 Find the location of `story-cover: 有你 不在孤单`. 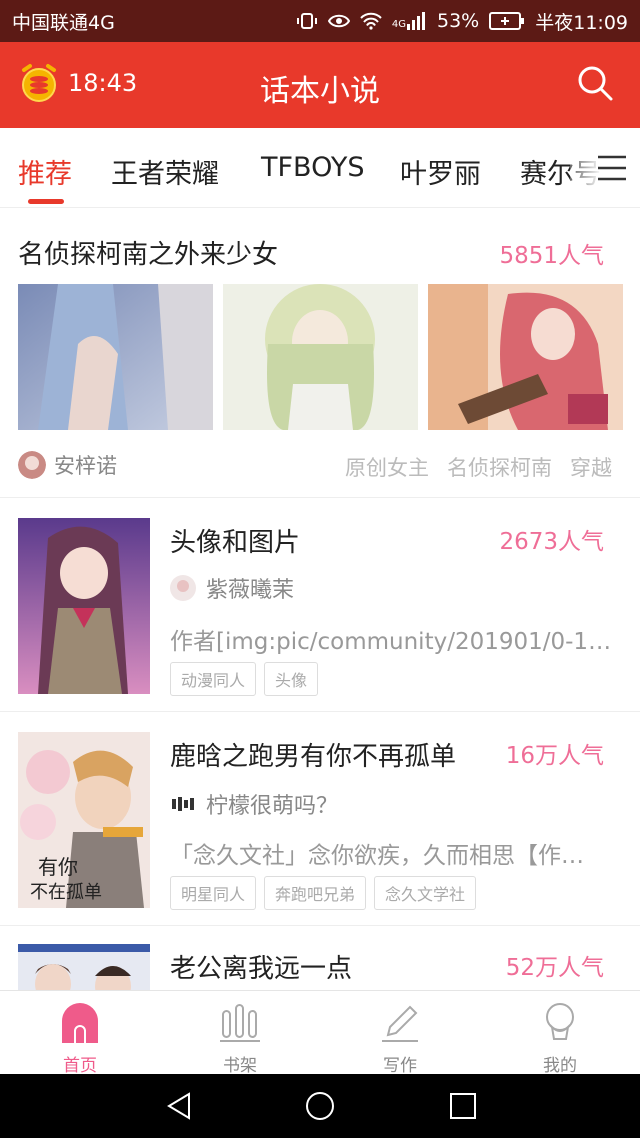

story-cover: 有你 不在孤单 is located at coordinates (84, 820).